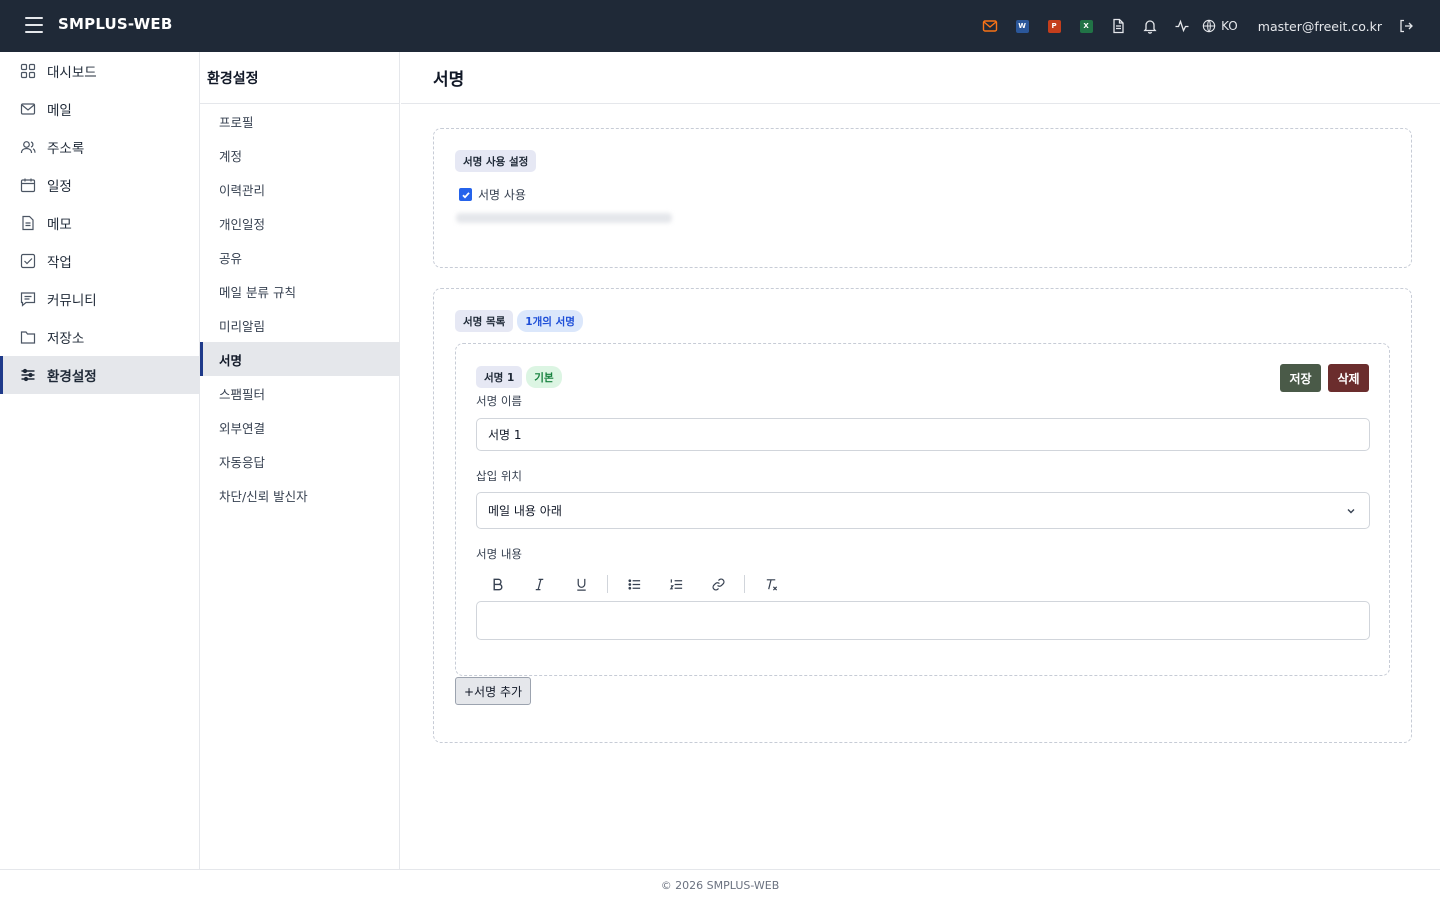 The image size is (1440, 900). I want to click on delete-button: 삭제, so click(1348, 378).